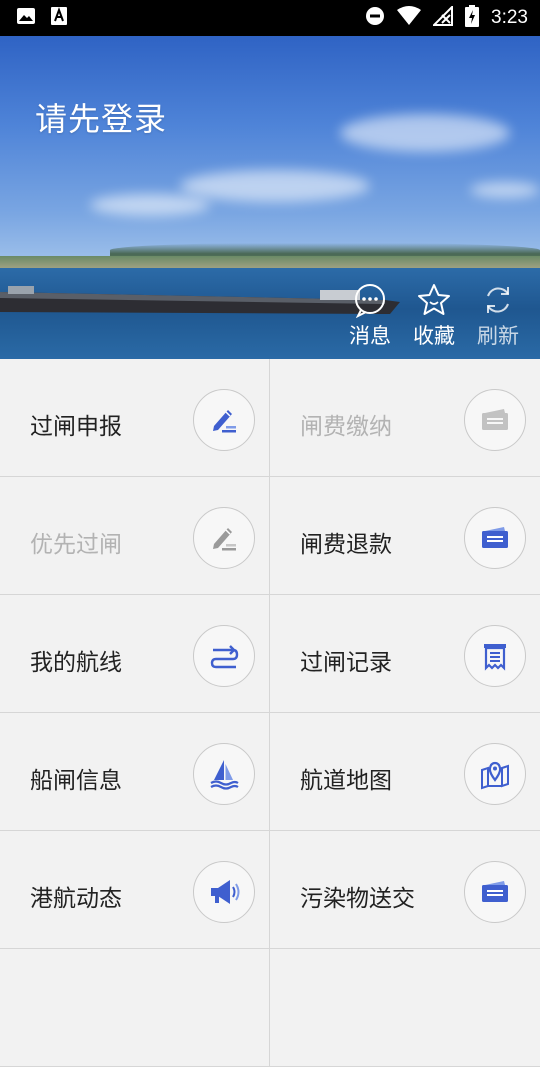  What do you see at coordinates (224, 774) in the screenshot?
I see `sailboat-icon` at bounding box center [224, 774].